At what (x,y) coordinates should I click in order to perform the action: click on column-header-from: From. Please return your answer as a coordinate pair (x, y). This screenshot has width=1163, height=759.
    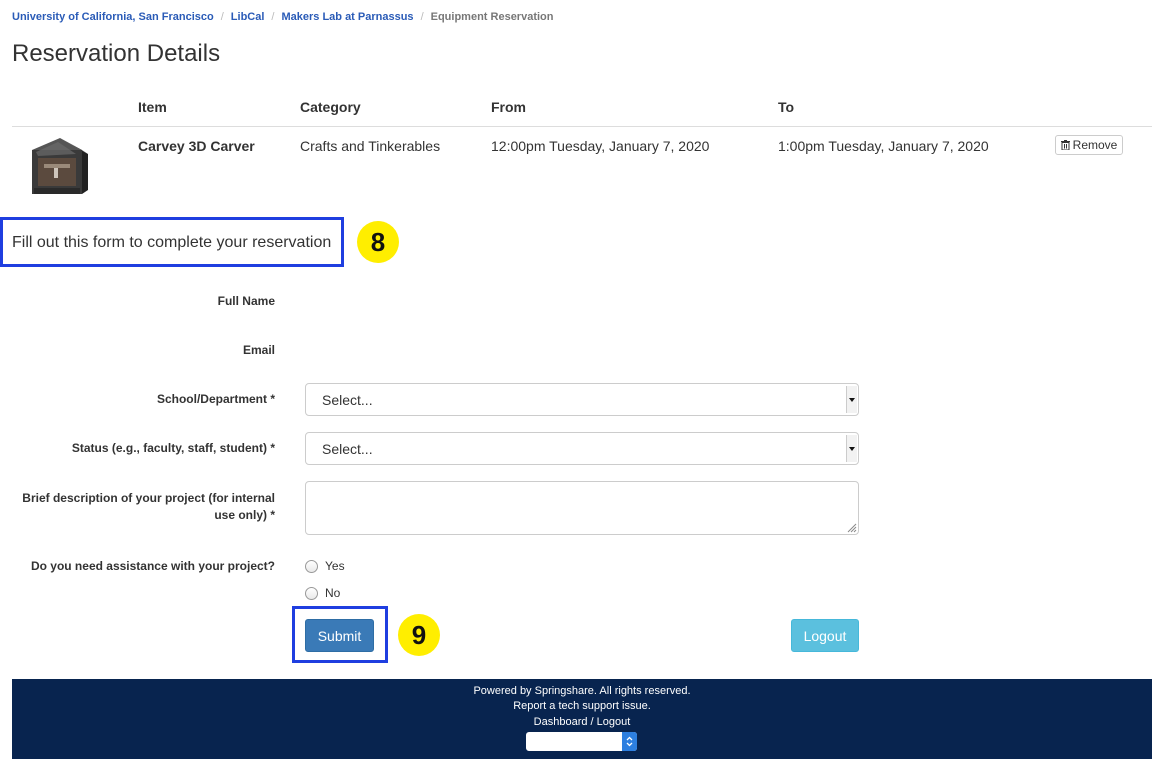
    Looking at the image, I should click on (508, 107).